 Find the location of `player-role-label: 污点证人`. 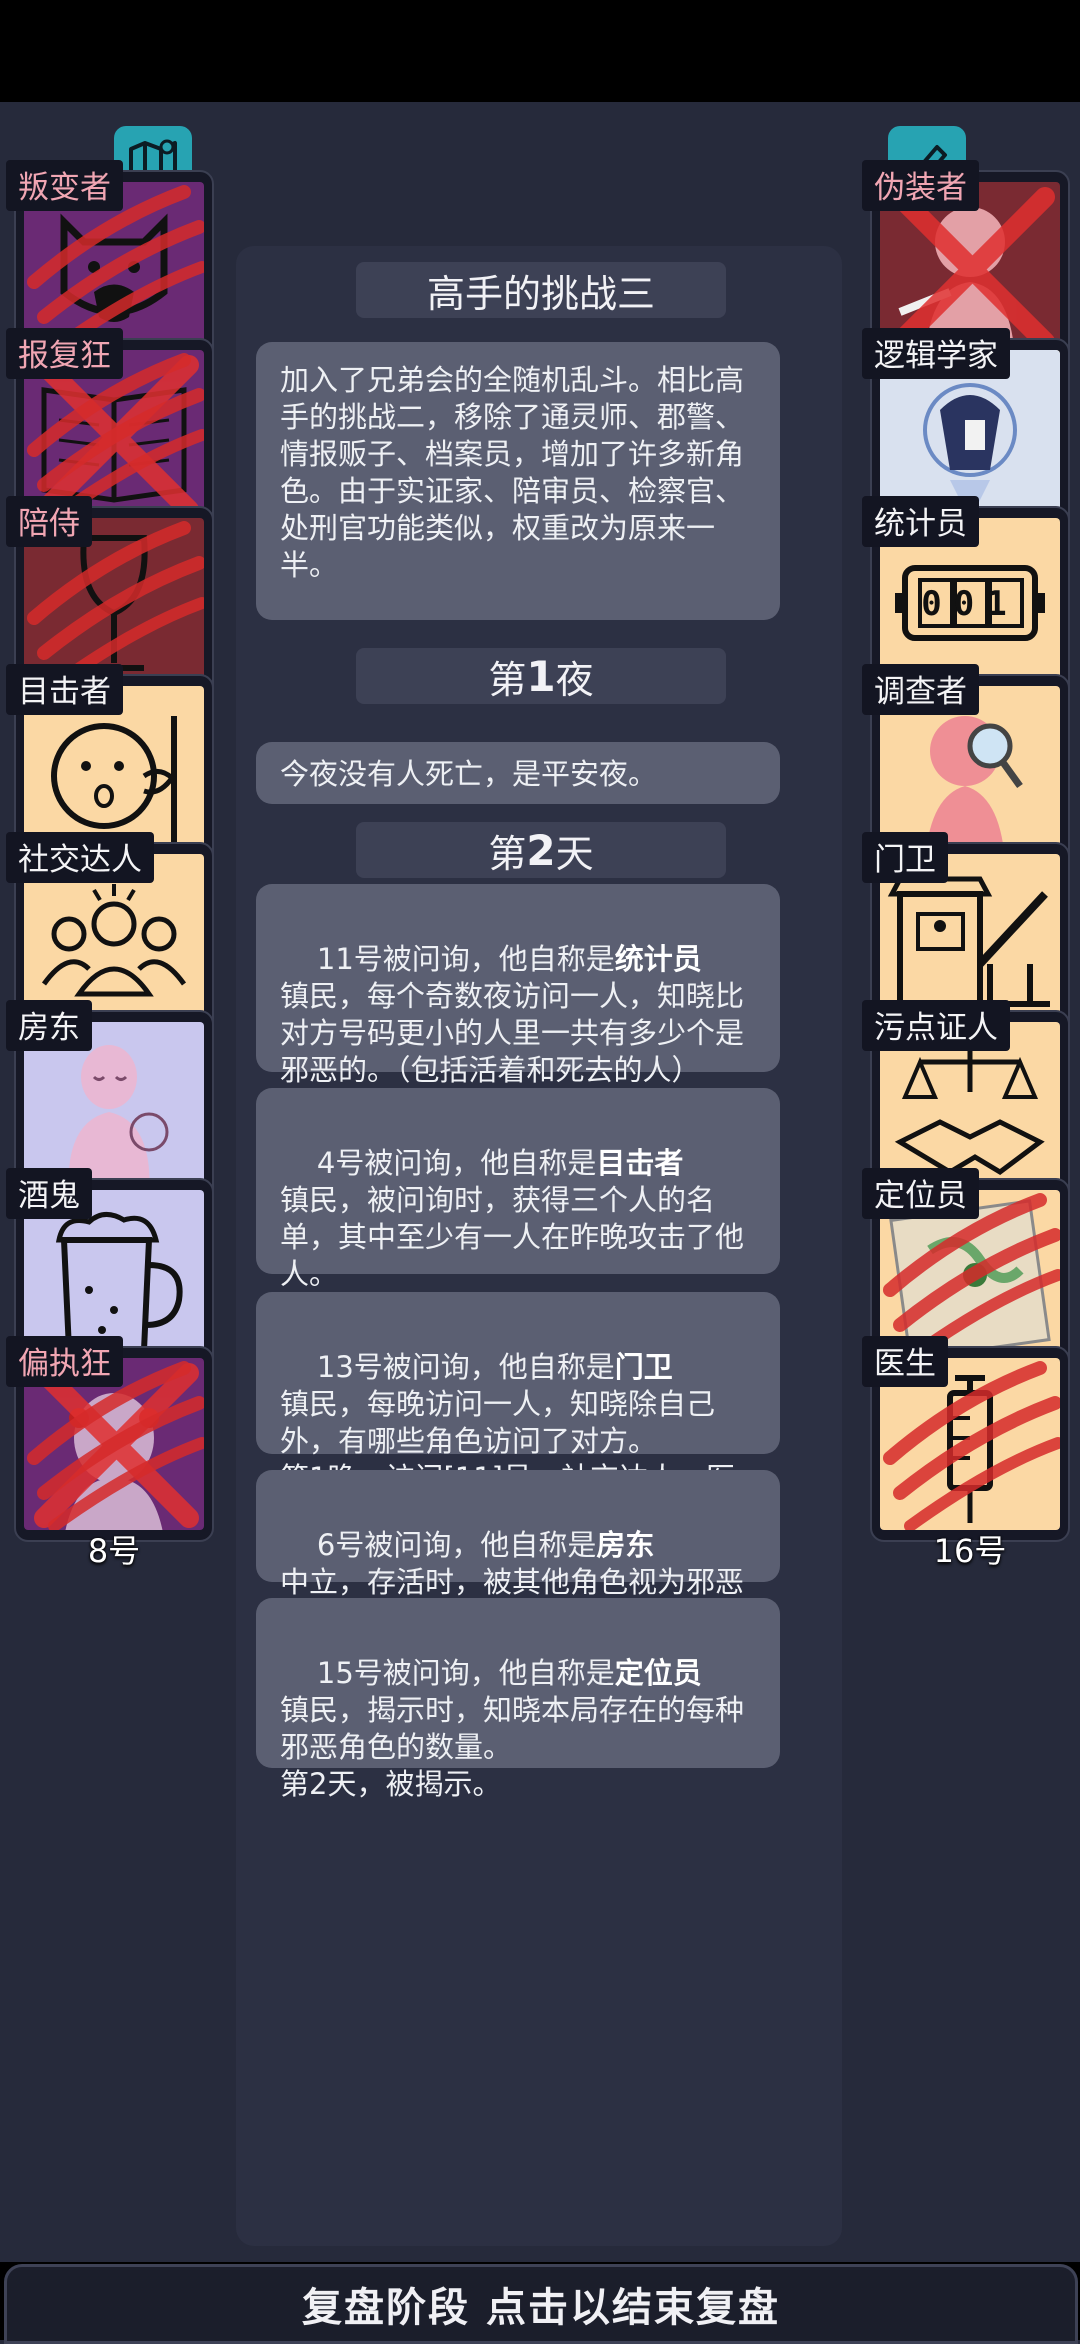

player-role-label: 污点证人 is located at coordinates (936, 1025).